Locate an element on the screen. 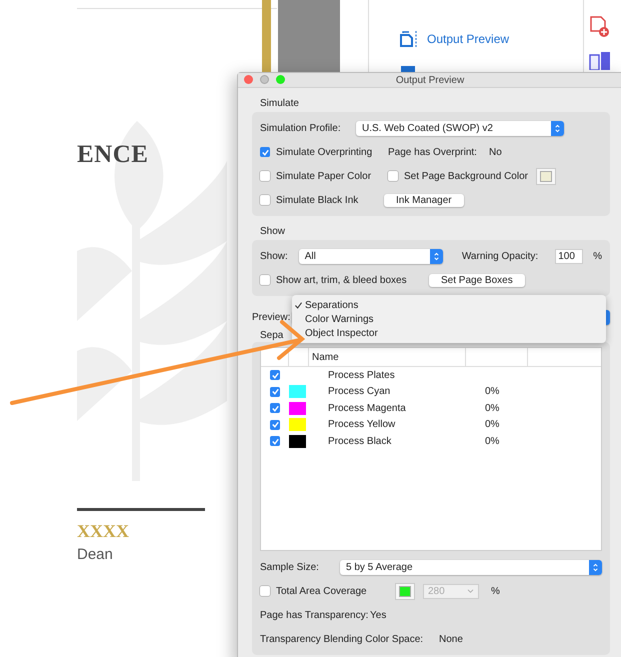 Image resolution: width=621 pixels, height=657 pixels. field-value: Yes is located at coordinates (378, 615).